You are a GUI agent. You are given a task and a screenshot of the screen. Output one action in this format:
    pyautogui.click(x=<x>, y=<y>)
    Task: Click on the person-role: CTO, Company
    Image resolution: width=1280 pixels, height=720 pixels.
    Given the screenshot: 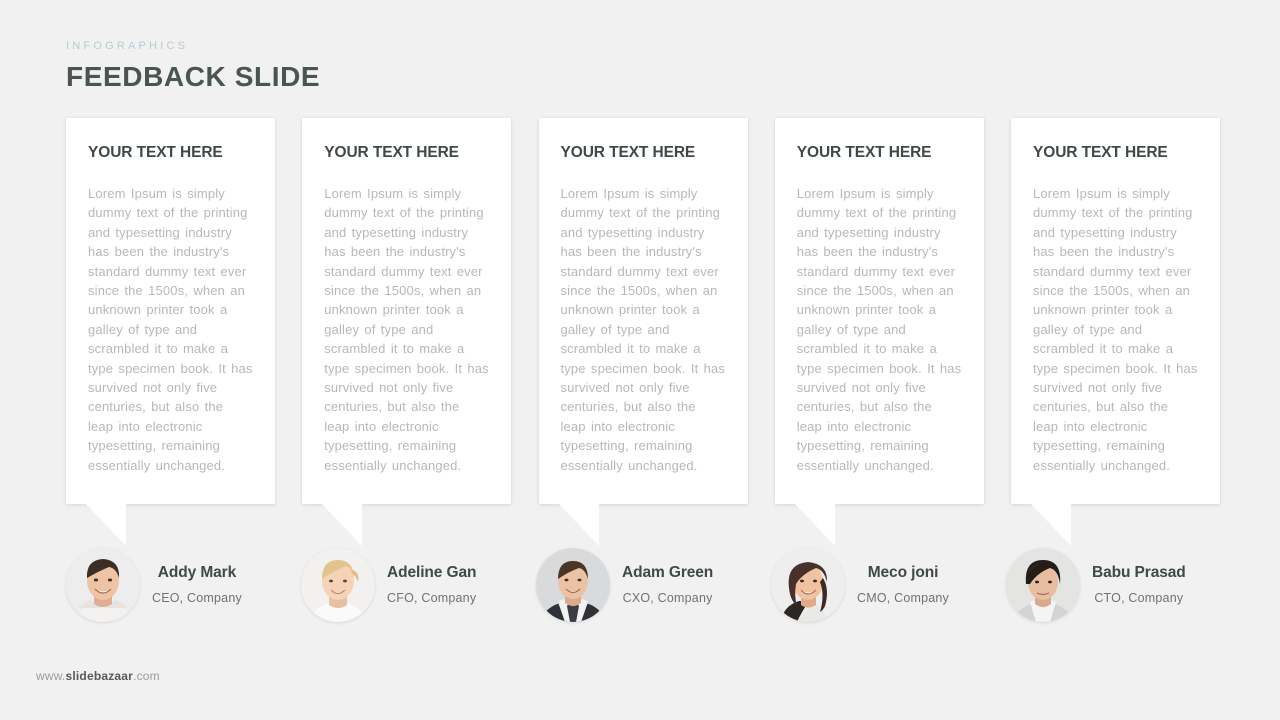 What is the action you would take?
    pyautogui.click(x=1139, y=597)
    